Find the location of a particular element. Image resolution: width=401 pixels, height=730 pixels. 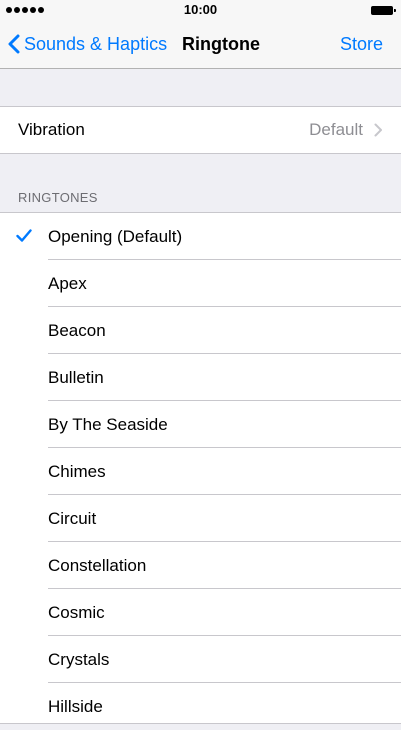

ringtone-row: Circuit is located at coordinates (200, 518).